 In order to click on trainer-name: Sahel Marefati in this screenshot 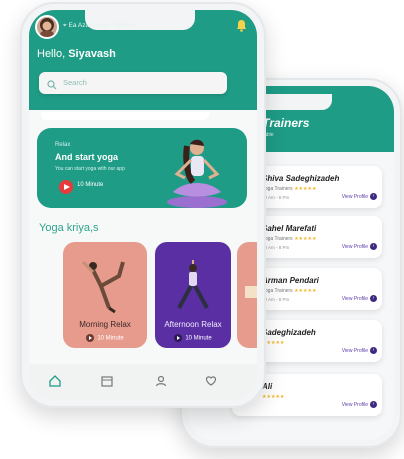, I will do `click(289, 228)`.